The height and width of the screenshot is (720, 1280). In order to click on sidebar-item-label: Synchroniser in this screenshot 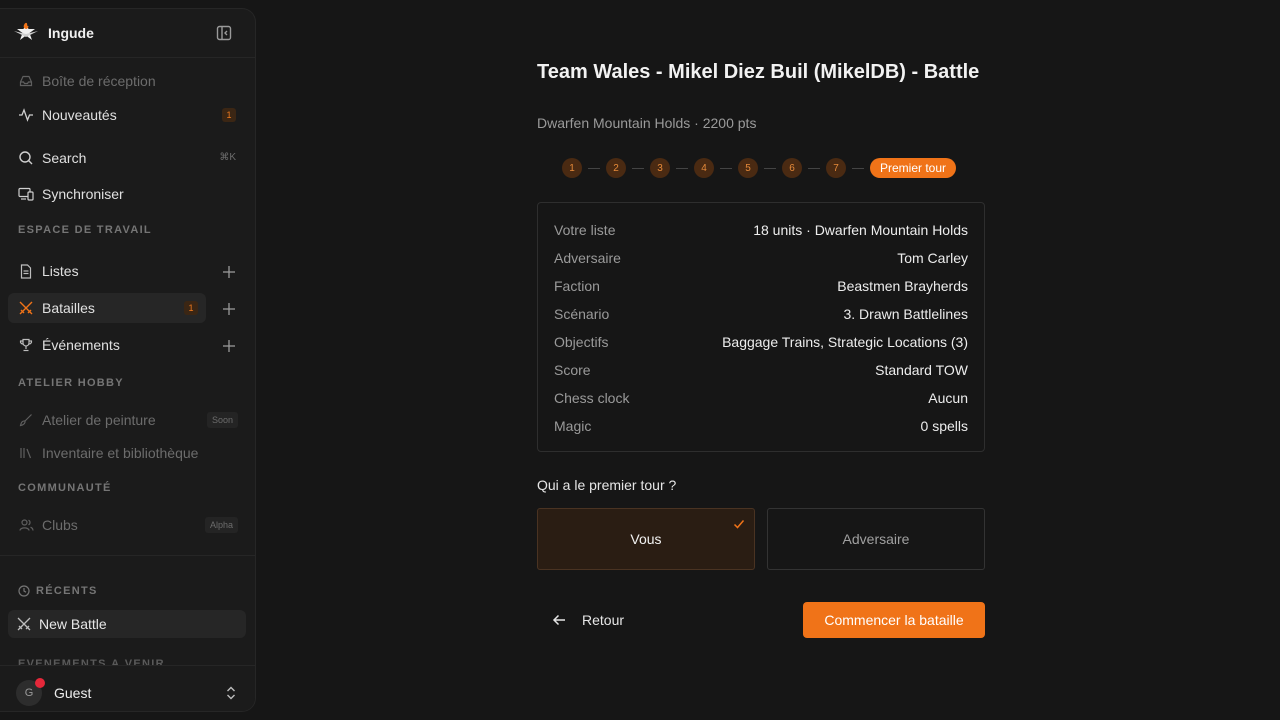, I will do `click(83, 194)`.